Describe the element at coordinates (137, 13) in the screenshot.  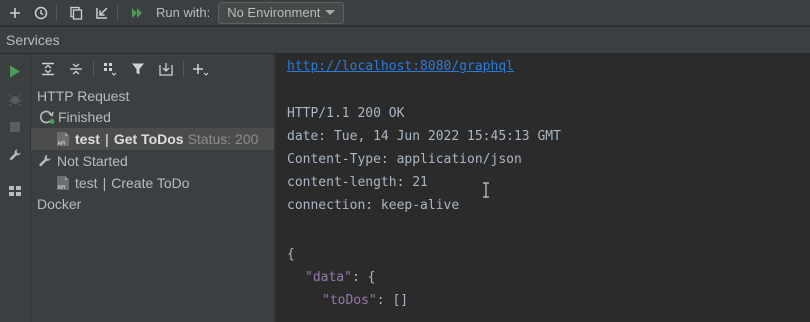
I see `run-all-icon` at that location.